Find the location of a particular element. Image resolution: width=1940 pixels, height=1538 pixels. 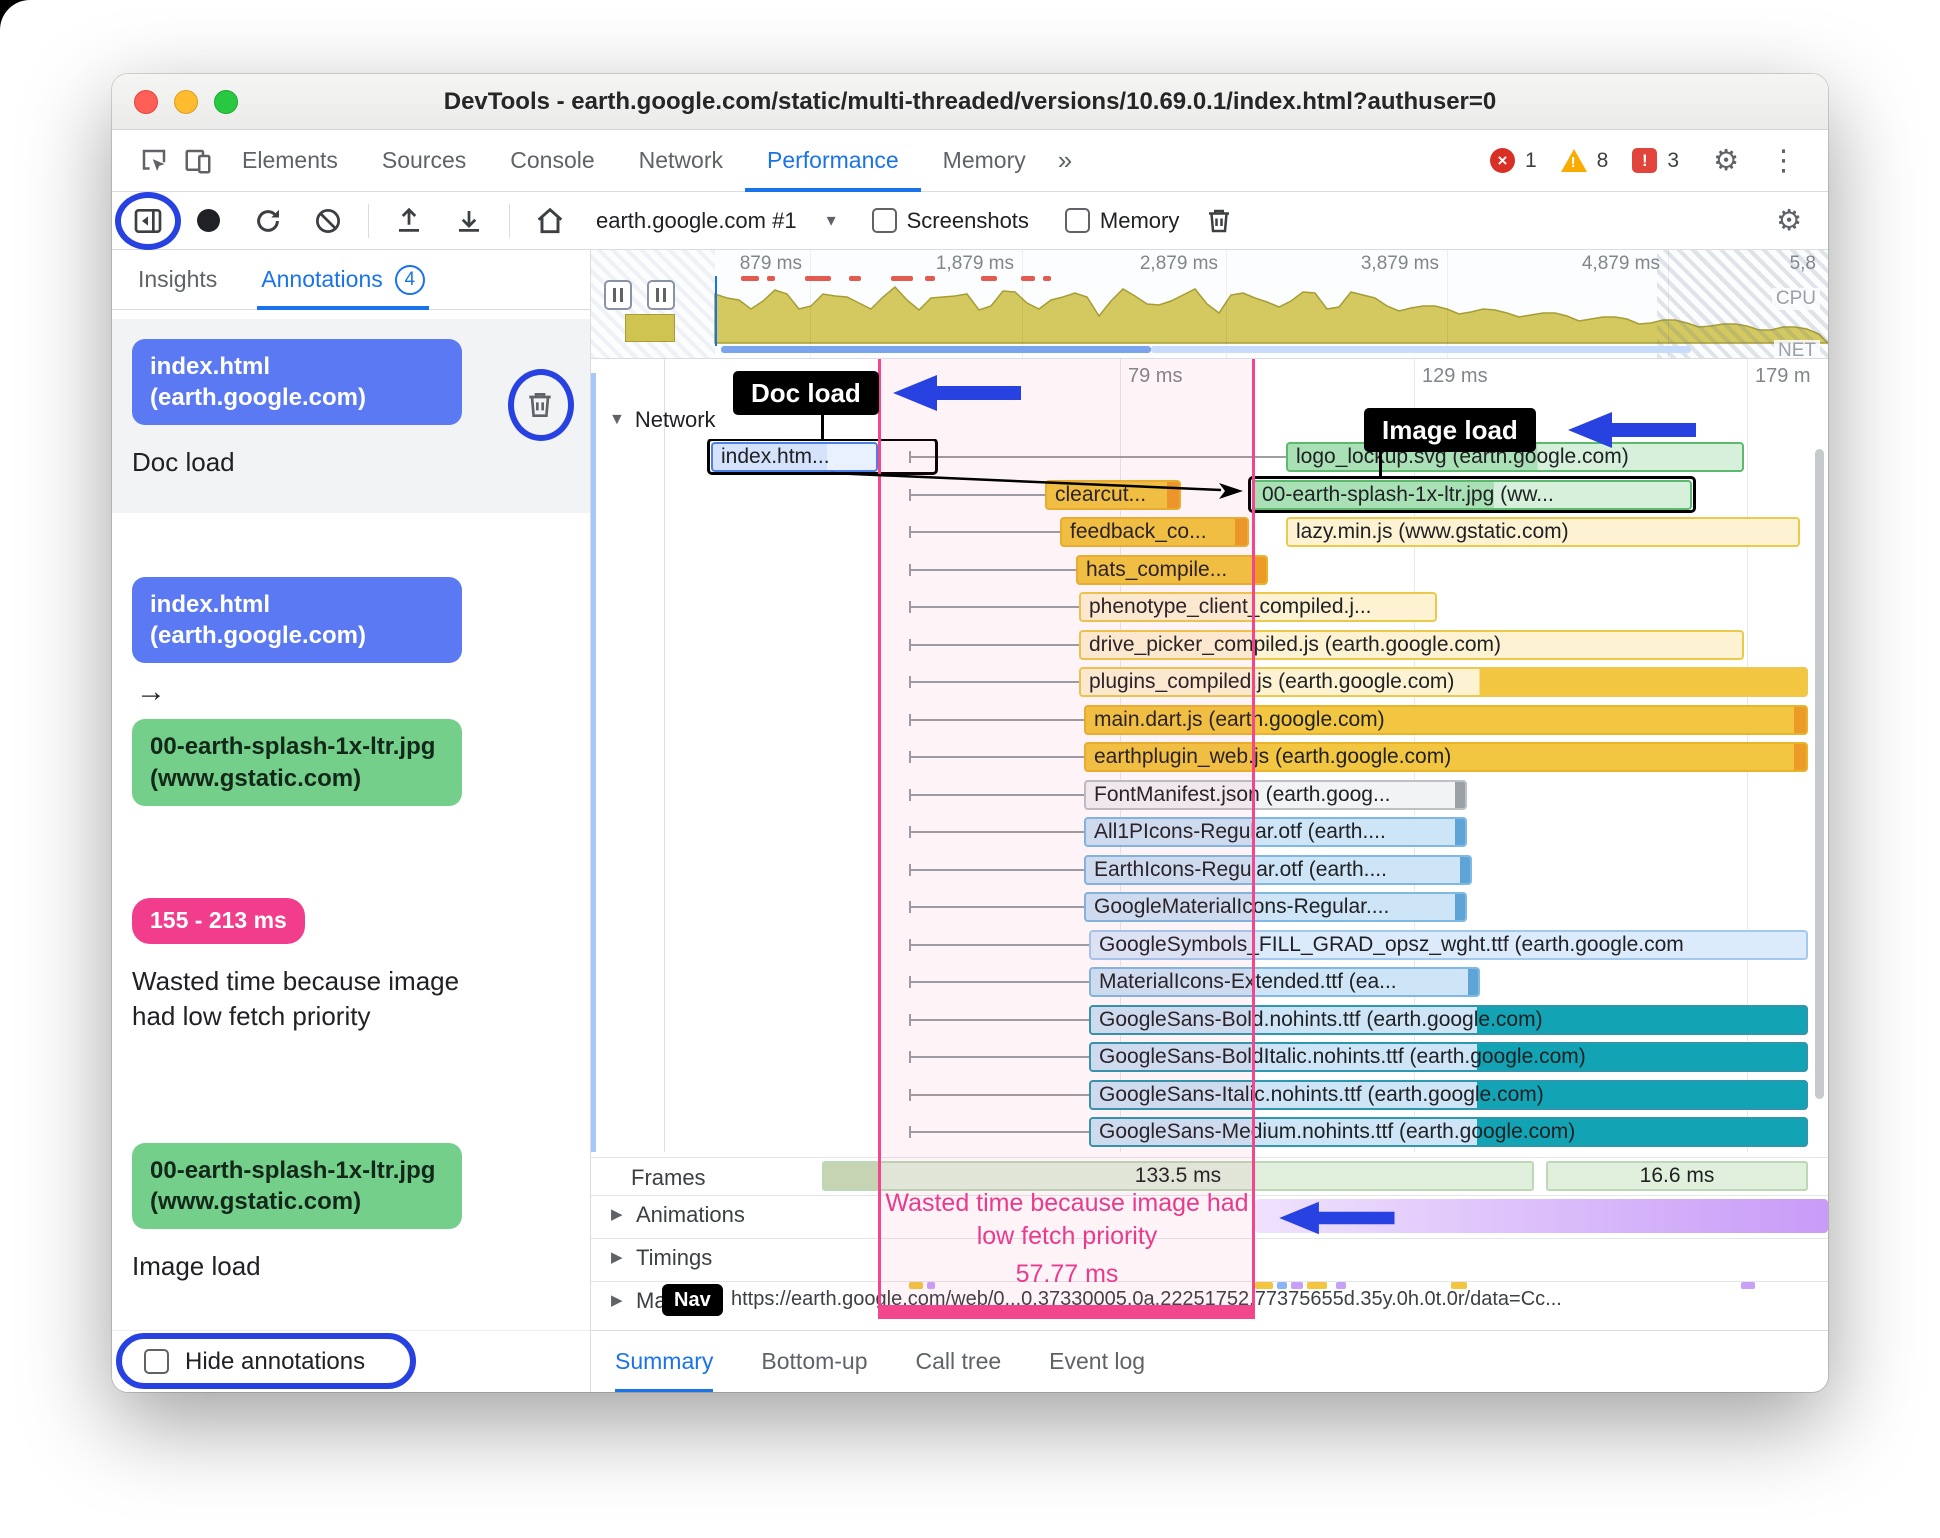

delete-annotation-button is located at coordinates (540, 406).